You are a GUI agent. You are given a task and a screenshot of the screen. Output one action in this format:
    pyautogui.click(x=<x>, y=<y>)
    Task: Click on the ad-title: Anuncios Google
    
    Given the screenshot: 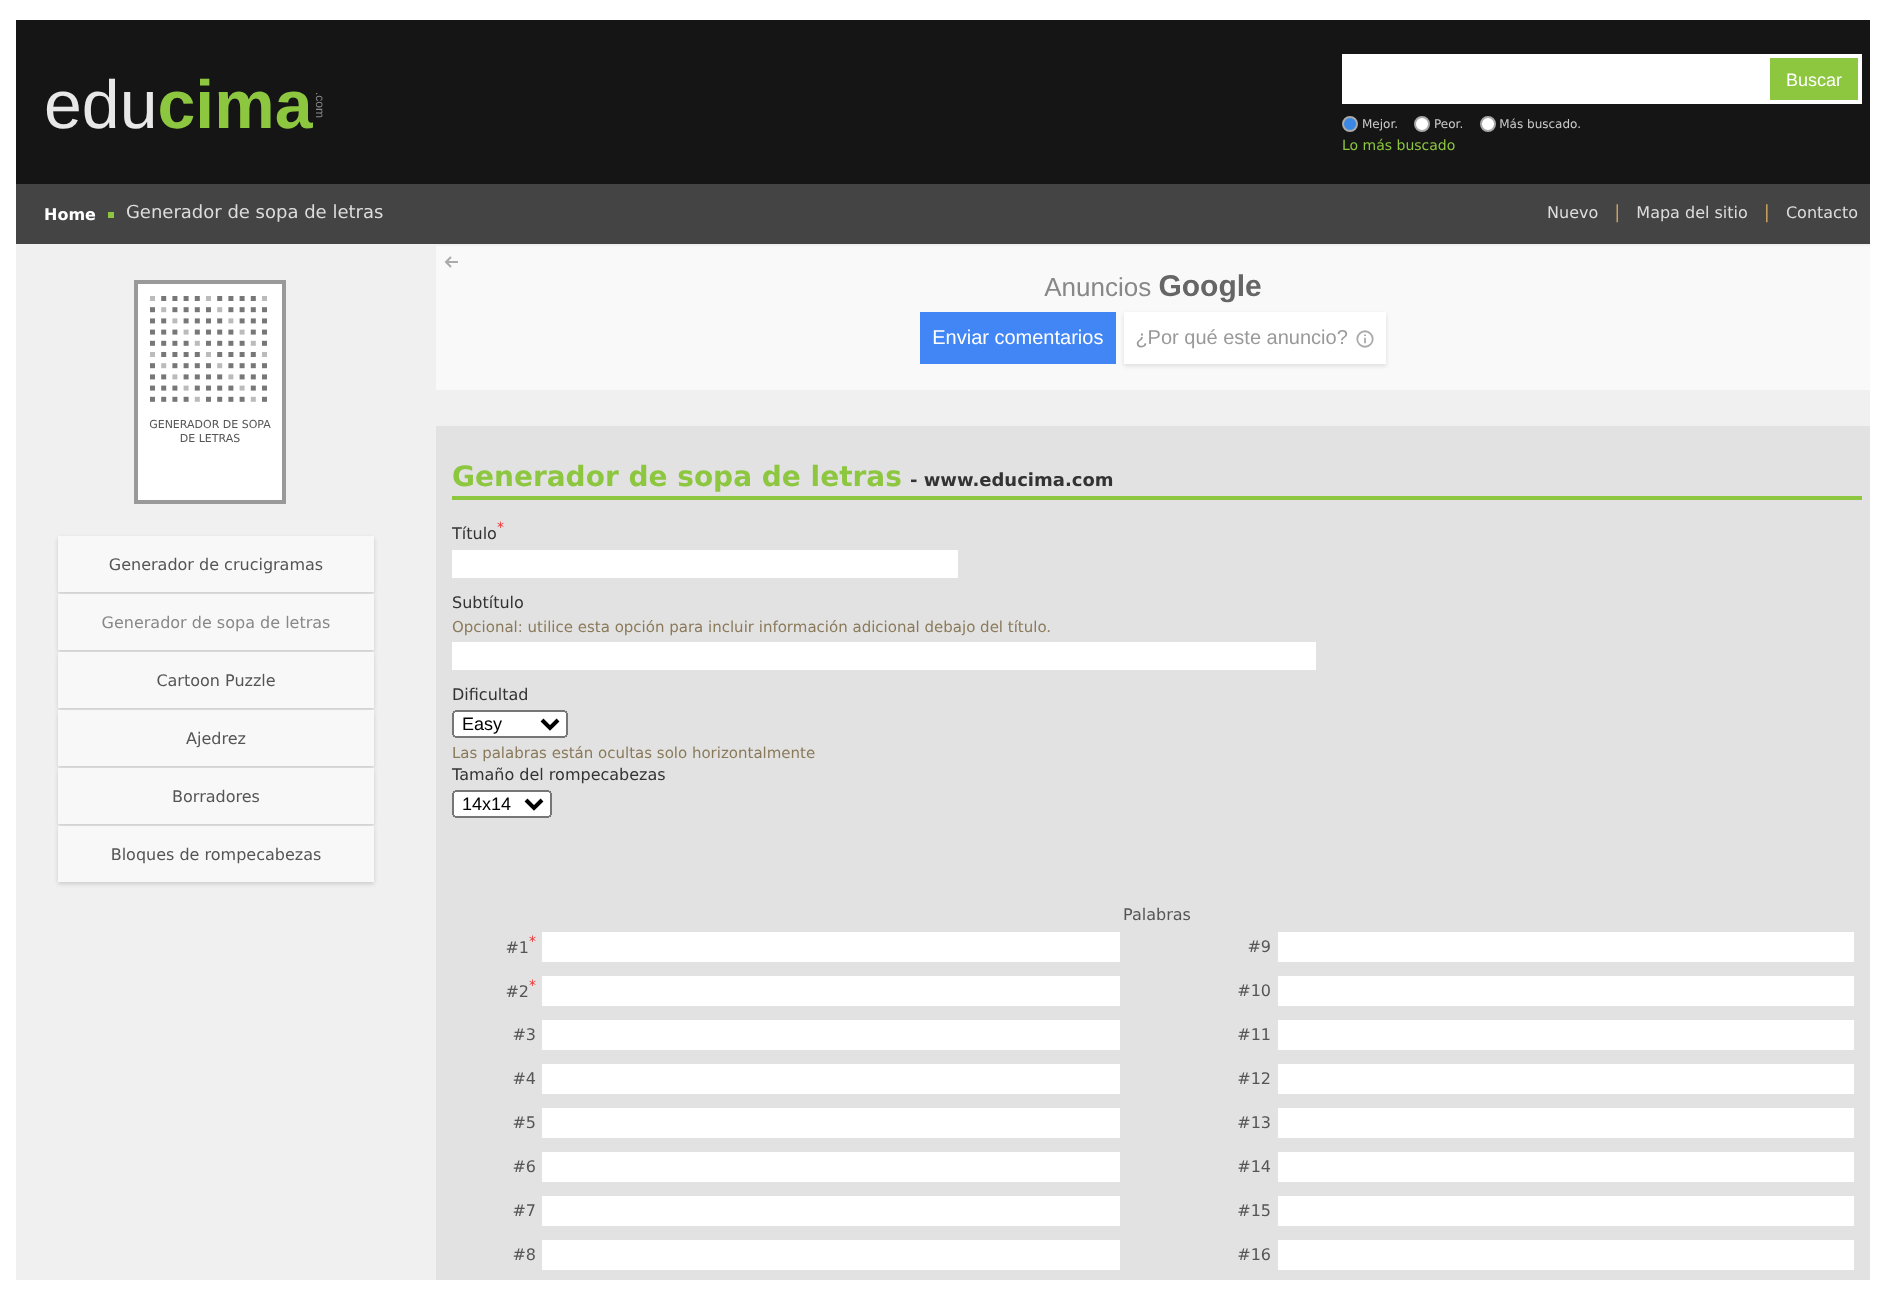 What is the action you would take?
    pyautogui.click(x=1153, y=287)
    